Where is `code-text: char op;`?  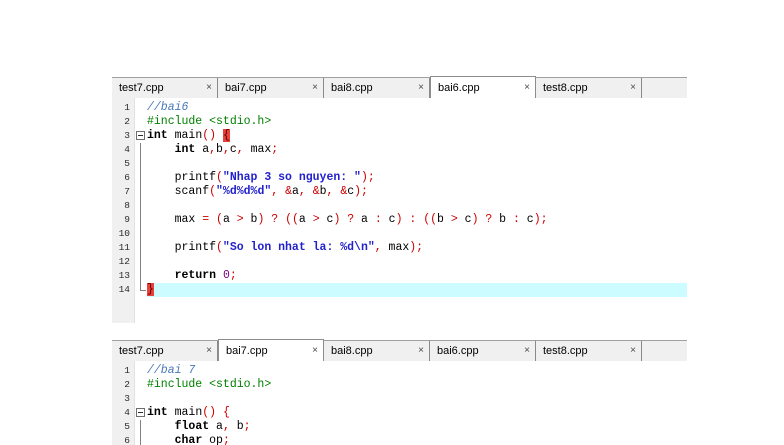
code-text: char op; is located at coordinates (417, 439).